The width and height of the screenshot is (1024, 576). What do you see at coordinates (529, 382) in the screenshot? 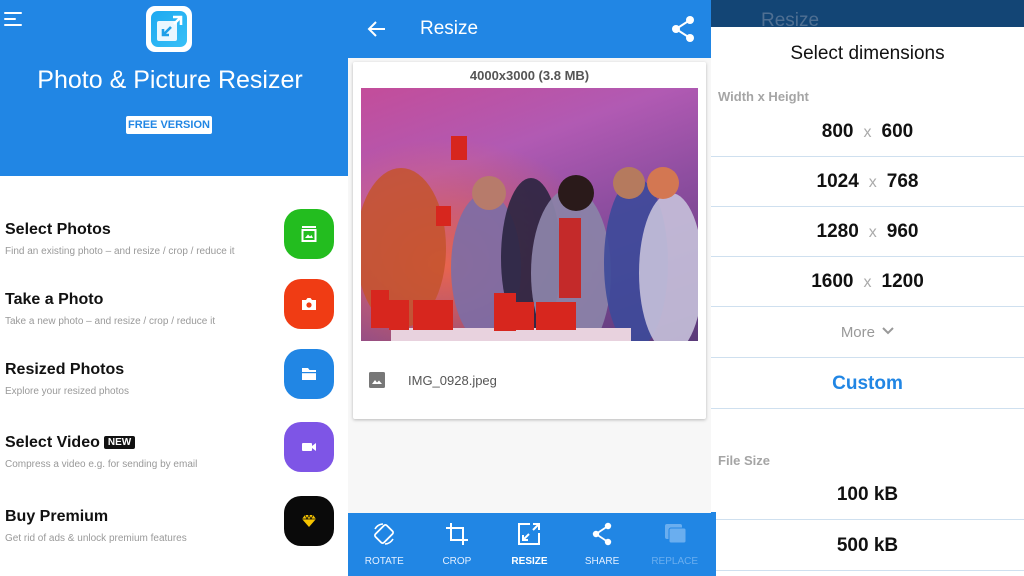
I see `file-info-row: IMG_0928.jpeg` at bounding box center [529, 382].